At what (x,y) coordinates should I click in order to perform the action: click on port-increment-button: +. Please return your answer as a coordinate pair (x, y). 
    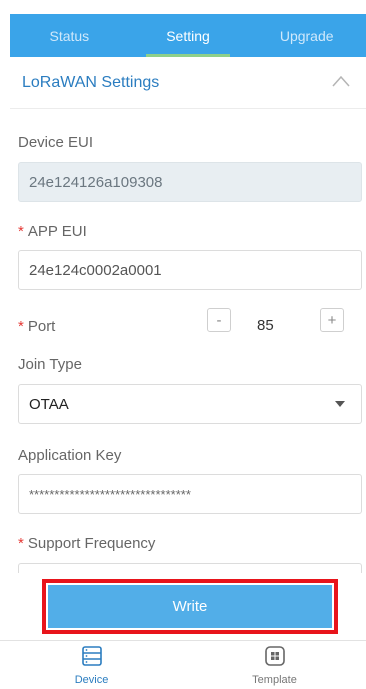
    Looking at the image, I should click on (332, 320).